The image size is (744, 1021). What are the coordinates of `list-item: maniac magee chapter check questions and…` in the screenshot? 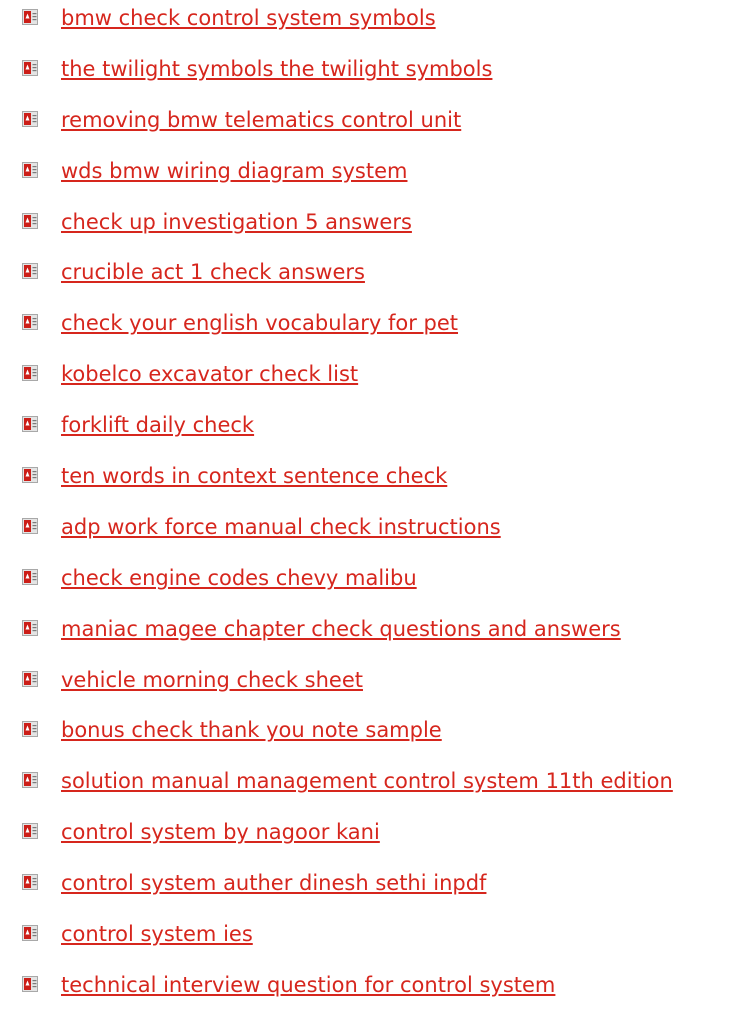 It's located at (372, 636).